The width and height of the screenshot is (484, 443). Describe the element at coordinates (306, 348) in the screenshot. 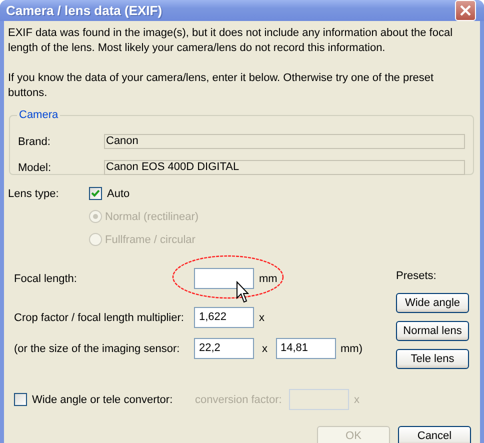

I see `input-field: 14,81` at that location.